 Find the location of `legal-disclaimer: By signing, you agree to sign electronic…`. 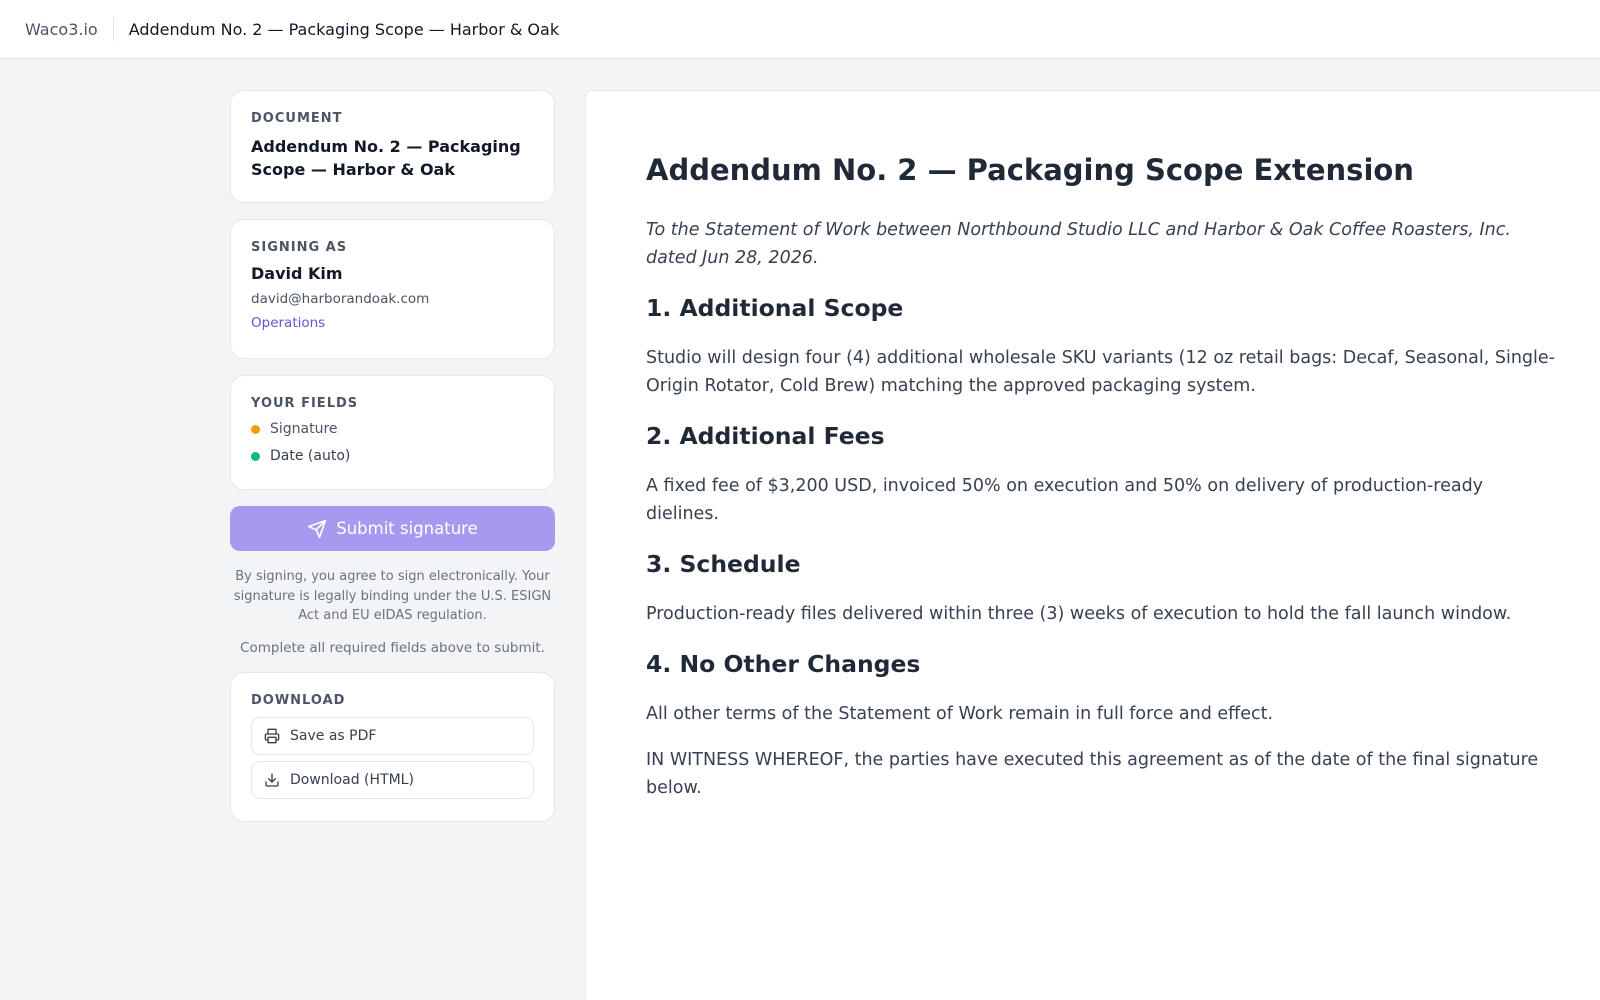

legal-disclaimer: By signing, you agree to sign electronic… is located at coordinates (392, 596).